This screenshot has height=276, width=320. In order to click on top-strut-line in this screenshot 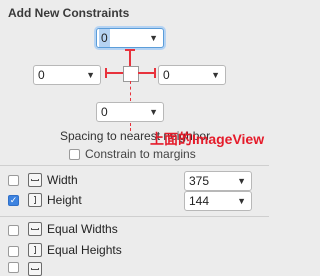, I will do `click(130, 58)`.